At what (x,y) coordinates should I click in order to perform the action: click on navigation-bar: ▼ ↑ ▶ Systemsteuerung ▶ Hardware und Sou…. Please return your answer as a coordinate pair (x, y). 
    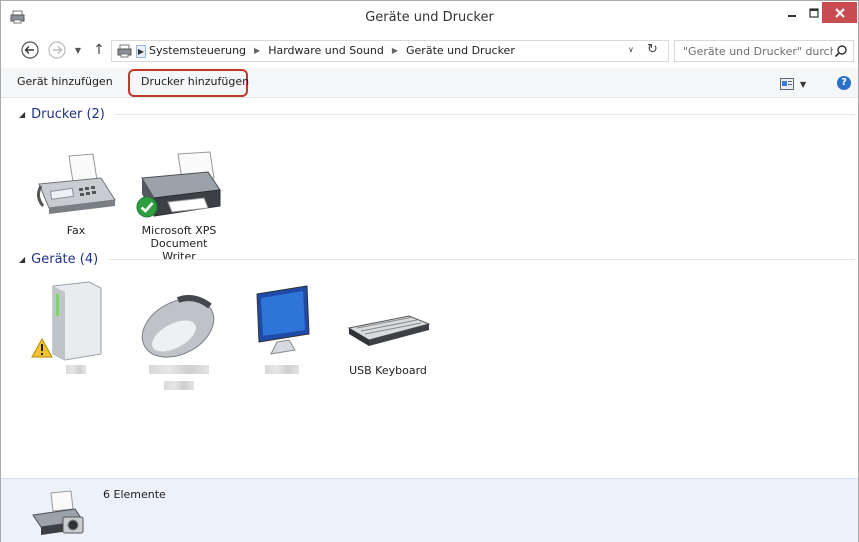
    Looking at the image, I should click on (429, 51).